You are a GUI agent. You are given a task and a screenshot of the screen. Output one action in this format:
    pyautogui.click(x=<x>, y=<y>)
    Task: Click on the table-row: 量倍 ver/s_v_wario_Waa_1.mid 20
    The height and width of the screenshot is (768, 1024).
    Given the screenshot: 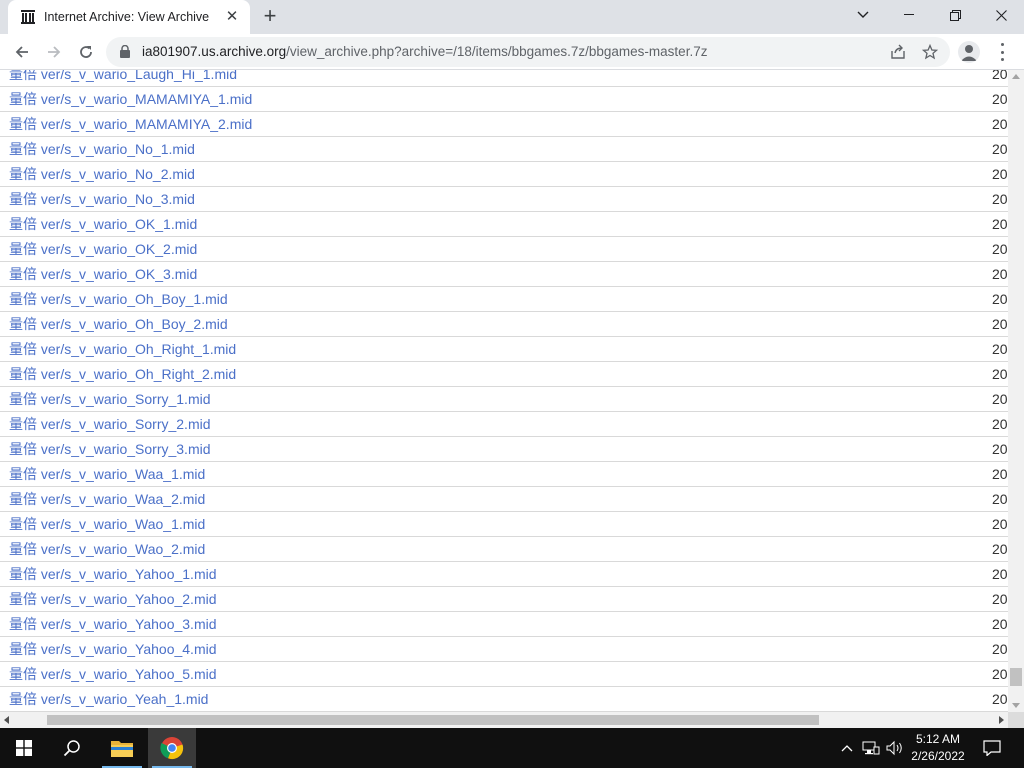 What is the action you would take?
    pyautogui.click(x=504, y=474)
    